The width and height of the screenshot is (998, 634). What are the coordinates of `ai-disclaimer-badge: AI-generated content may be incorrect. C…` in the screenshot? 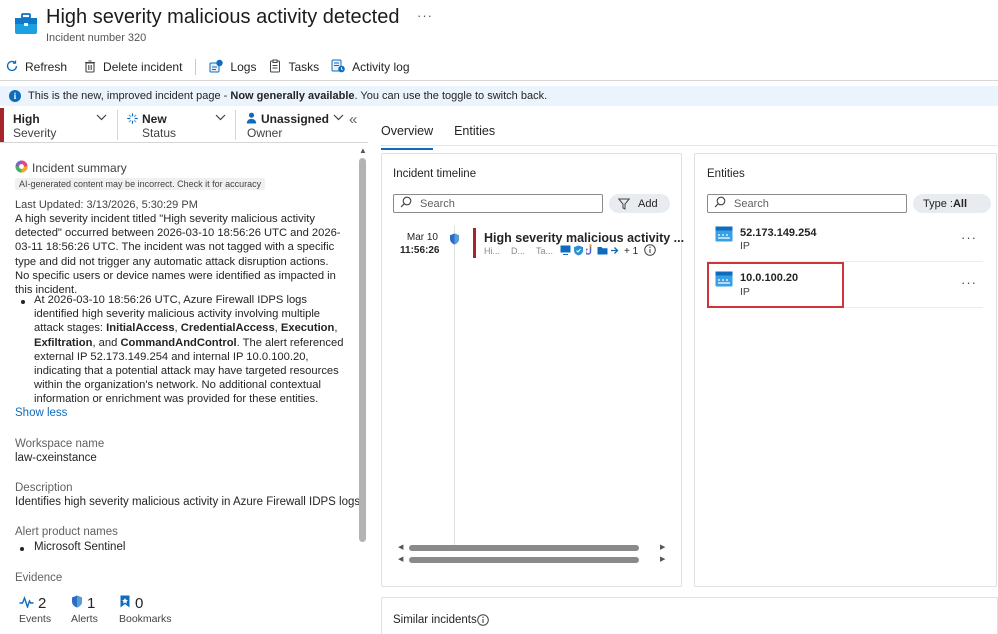 It's located at (140, 184).